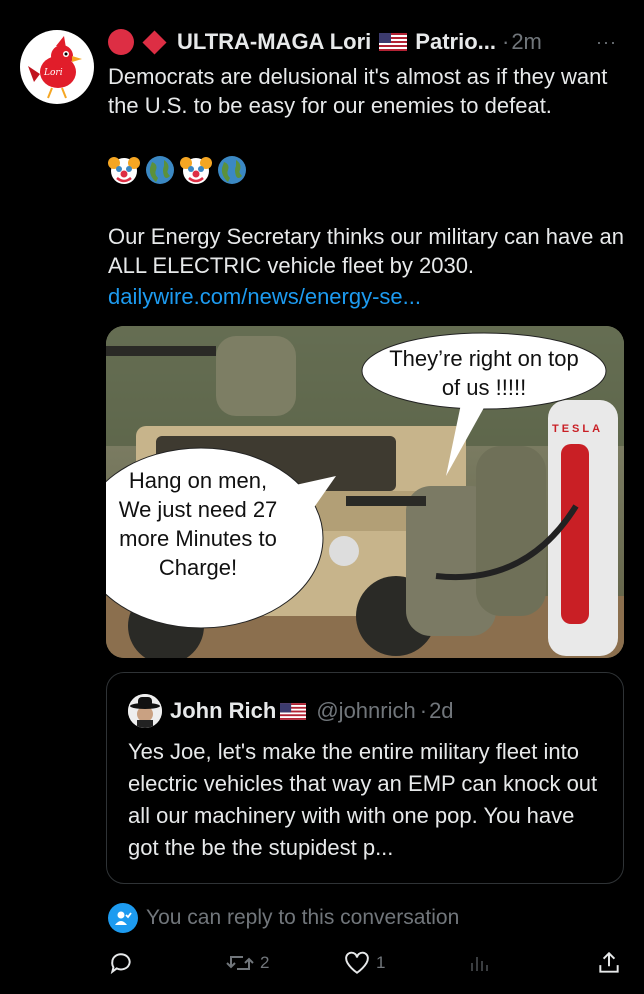  Describe the element at coordinates (484, 373) in the screenshot. I see `speech-bubble-top: They’re right on top of us !!!!!` at that location.